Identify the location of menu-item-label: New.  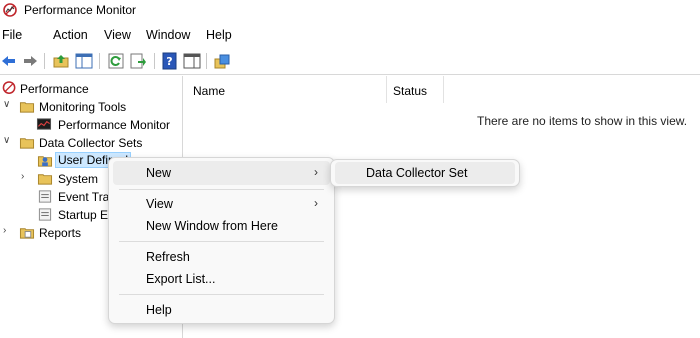
(159, 173).